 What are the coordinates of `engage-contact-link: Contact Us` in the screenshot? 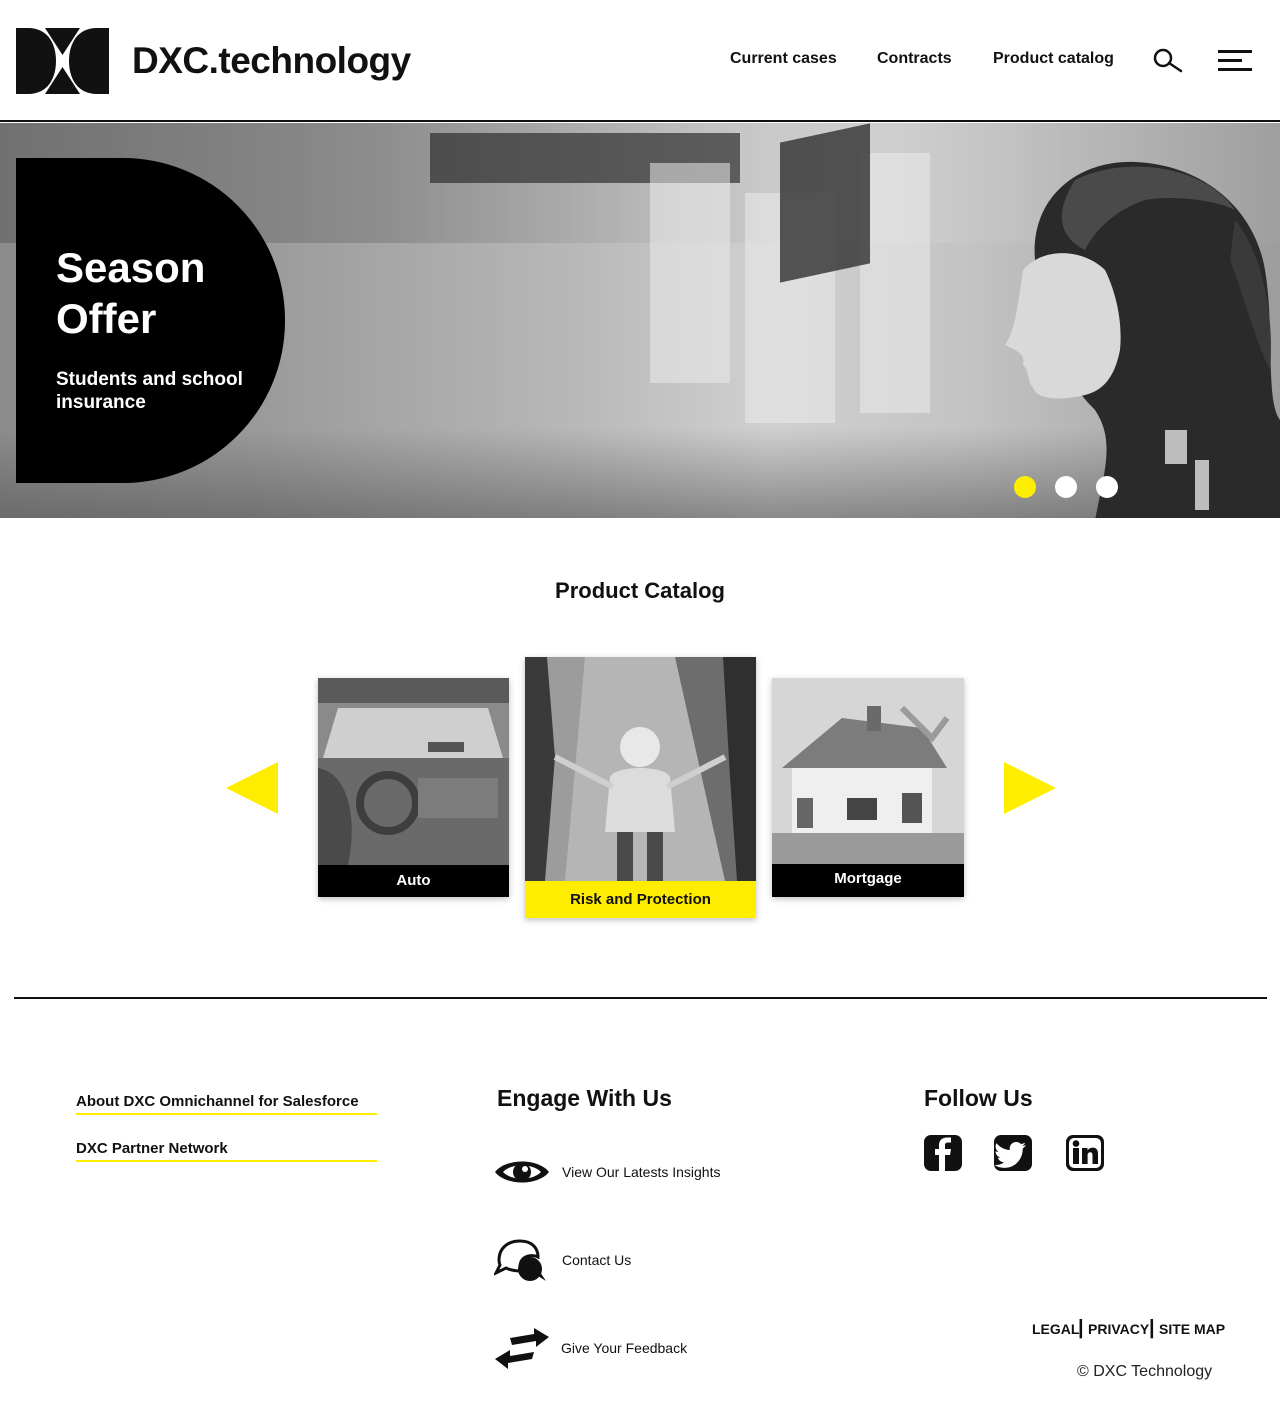 It's located at (644, 1260).